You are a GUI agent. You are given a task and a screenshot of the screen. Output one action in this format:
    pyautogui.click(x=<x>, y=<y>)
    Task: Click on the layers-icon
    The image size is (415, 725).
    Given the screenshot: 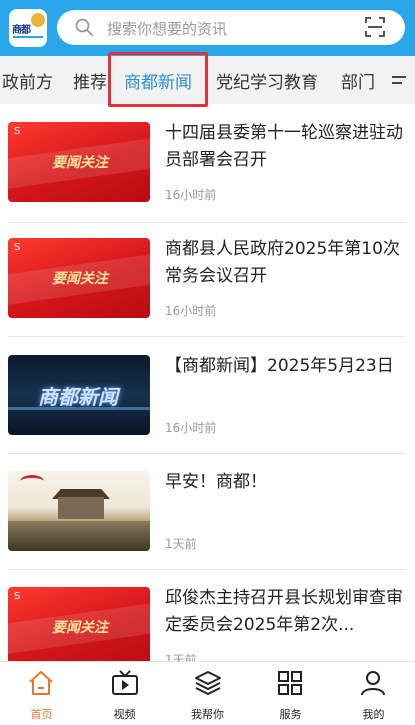 What is the action you would take?
    pyautogui.click(x=208, y=683)
    